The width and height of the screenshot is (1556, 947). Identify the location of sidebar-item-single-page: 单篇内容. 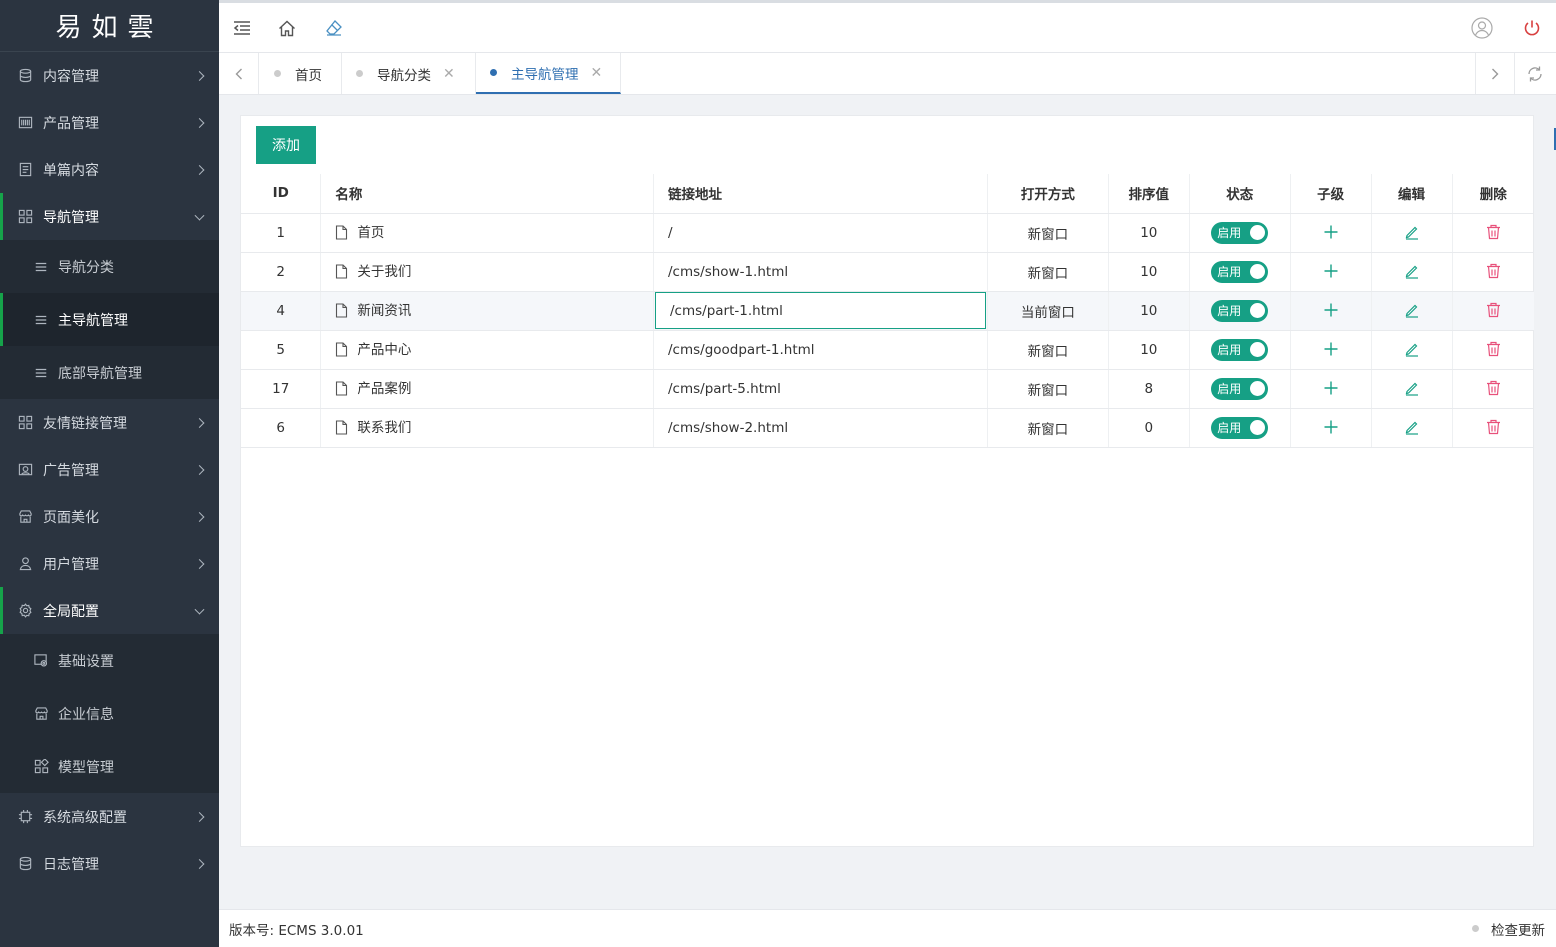
(109, 169).